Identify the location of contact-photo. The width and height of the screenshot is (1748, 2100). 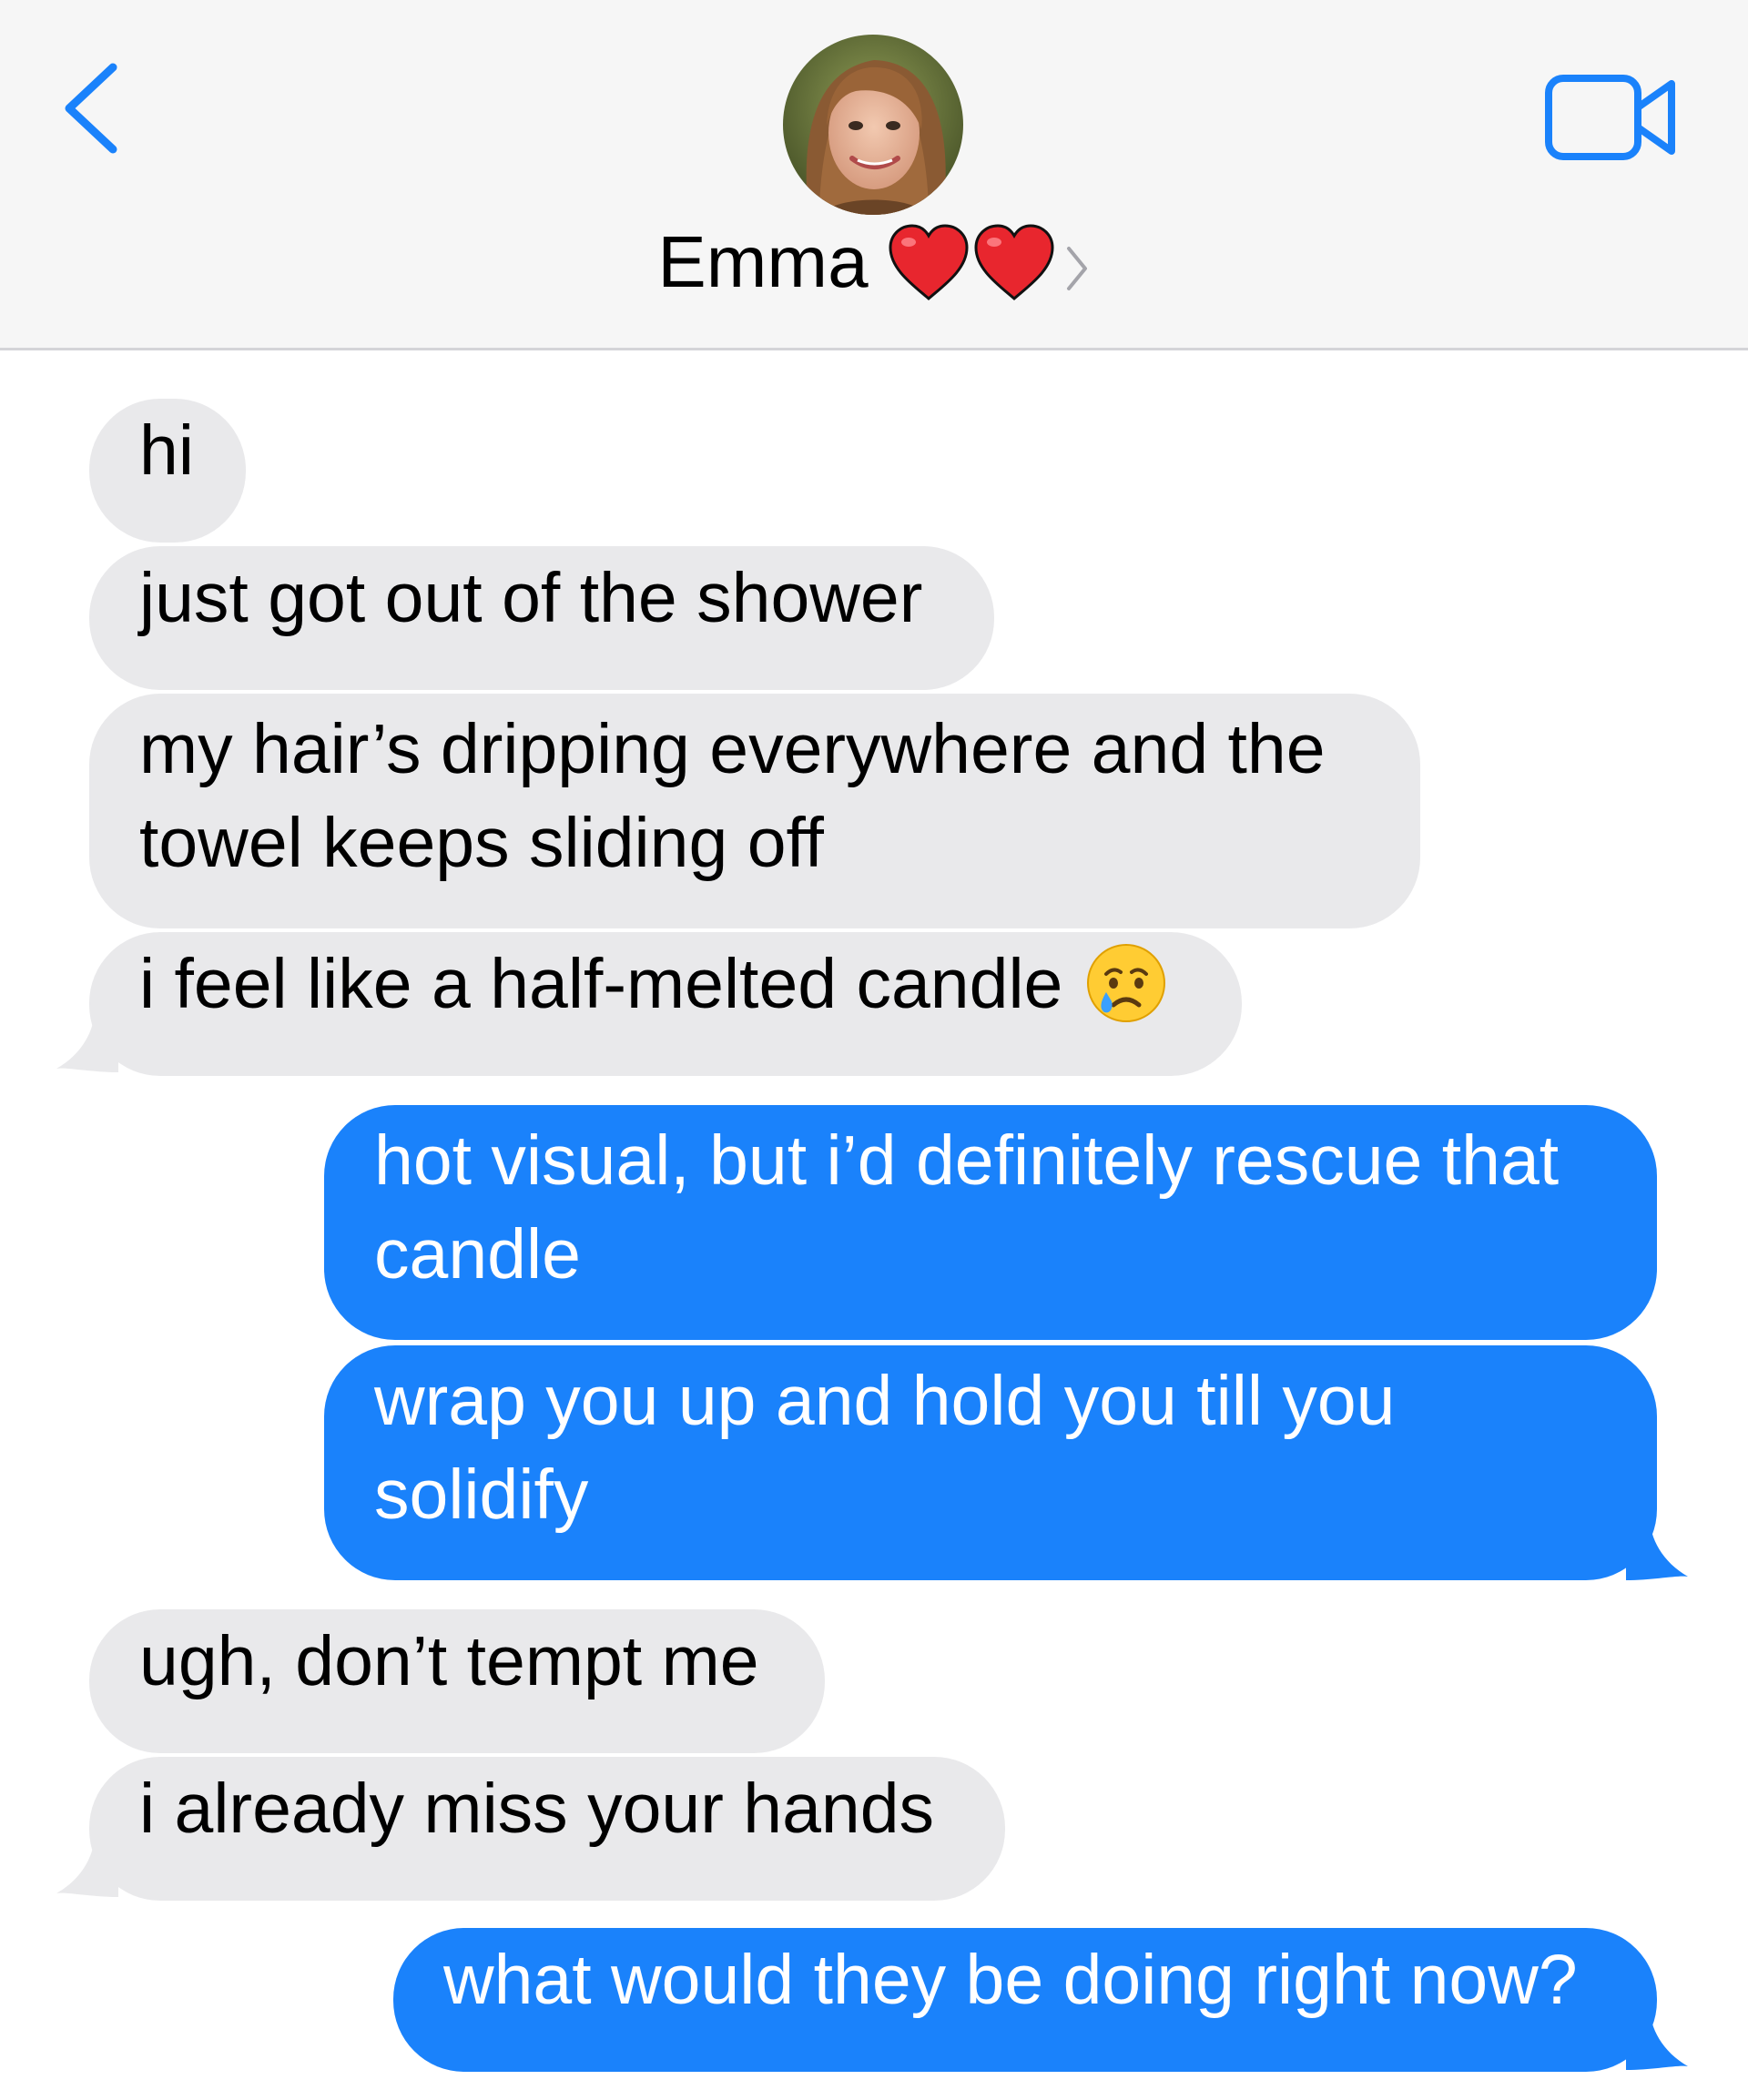
(873, 125).